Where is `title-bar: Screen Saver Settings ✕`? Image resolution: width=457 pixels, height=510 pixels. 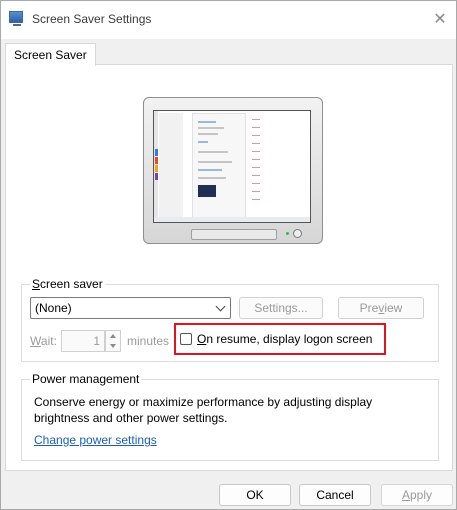 title-bar: Screen Saver Settings ✕ is located at coordinates (228, 20).